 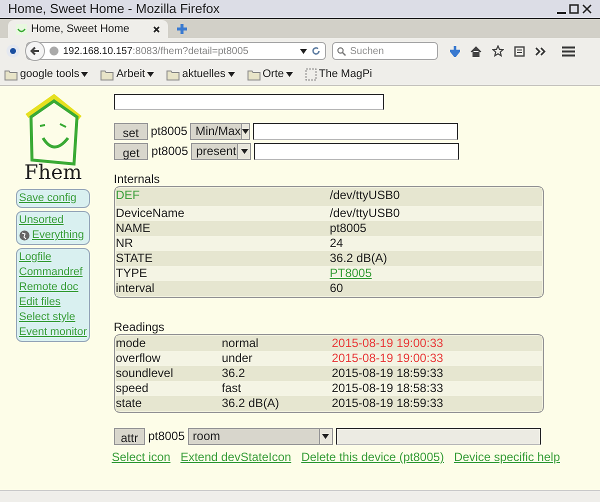 I want to click on search-input: Suchen, so click(x=390, y=51).